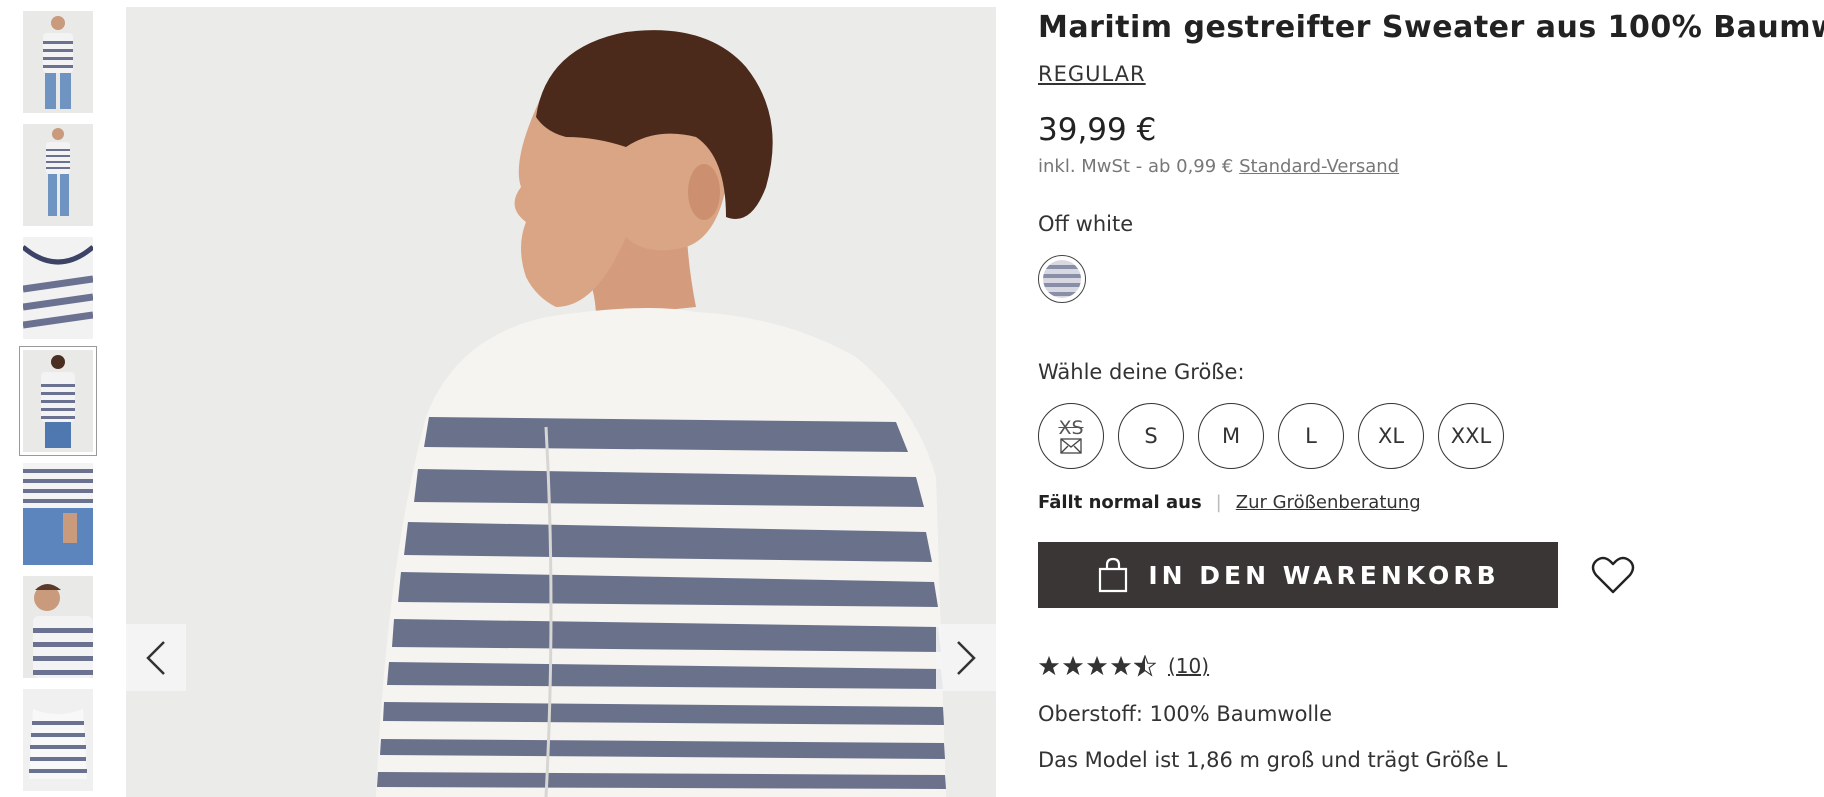 This screenshot has height=797, width=1824. I want to click on add-to-cart-label: IN DEN WARENKORB, so click(1324, 575).